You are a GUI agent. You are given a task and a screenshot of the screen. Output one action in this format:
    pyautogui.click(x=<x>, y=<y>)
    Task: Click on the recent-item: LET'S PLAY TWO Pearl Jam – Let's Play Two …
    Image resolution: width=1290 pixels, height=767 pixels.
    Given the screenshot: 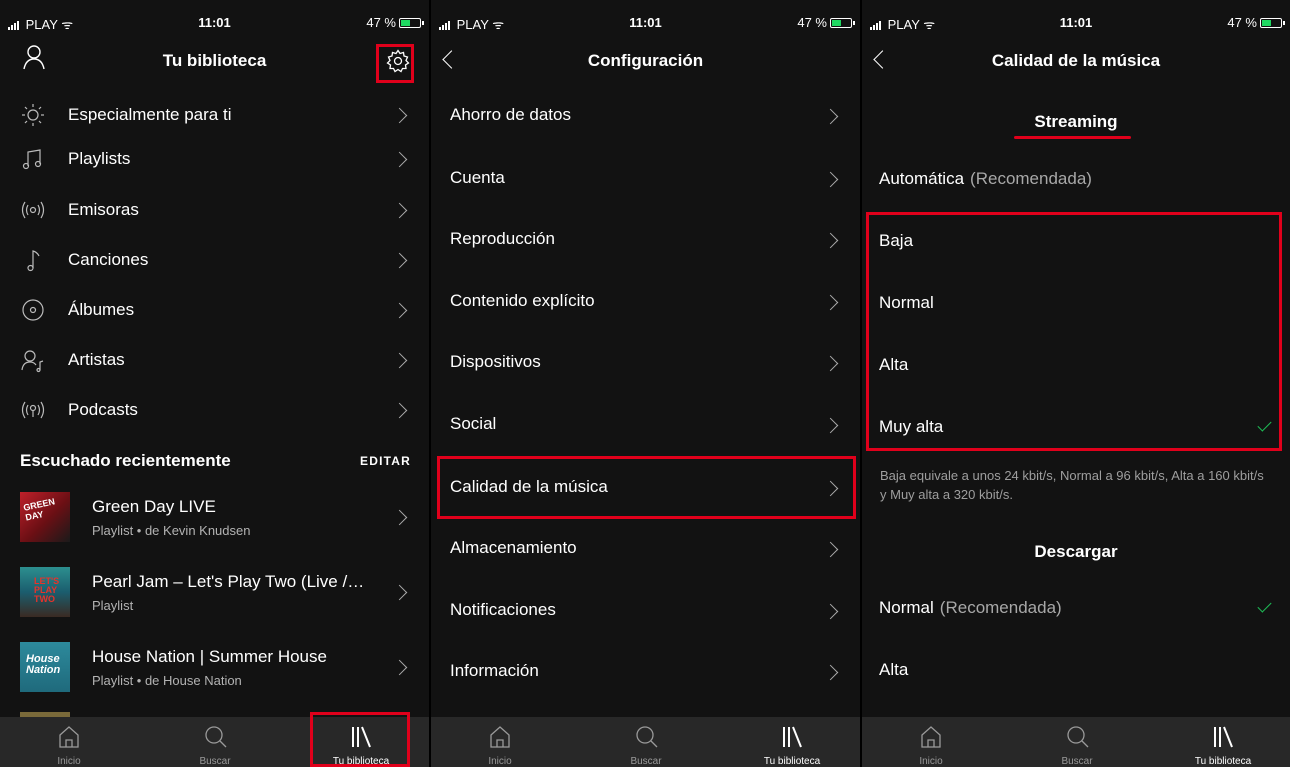 What is the action you would take?
    pyautogui.click(x=214, y=592)
    